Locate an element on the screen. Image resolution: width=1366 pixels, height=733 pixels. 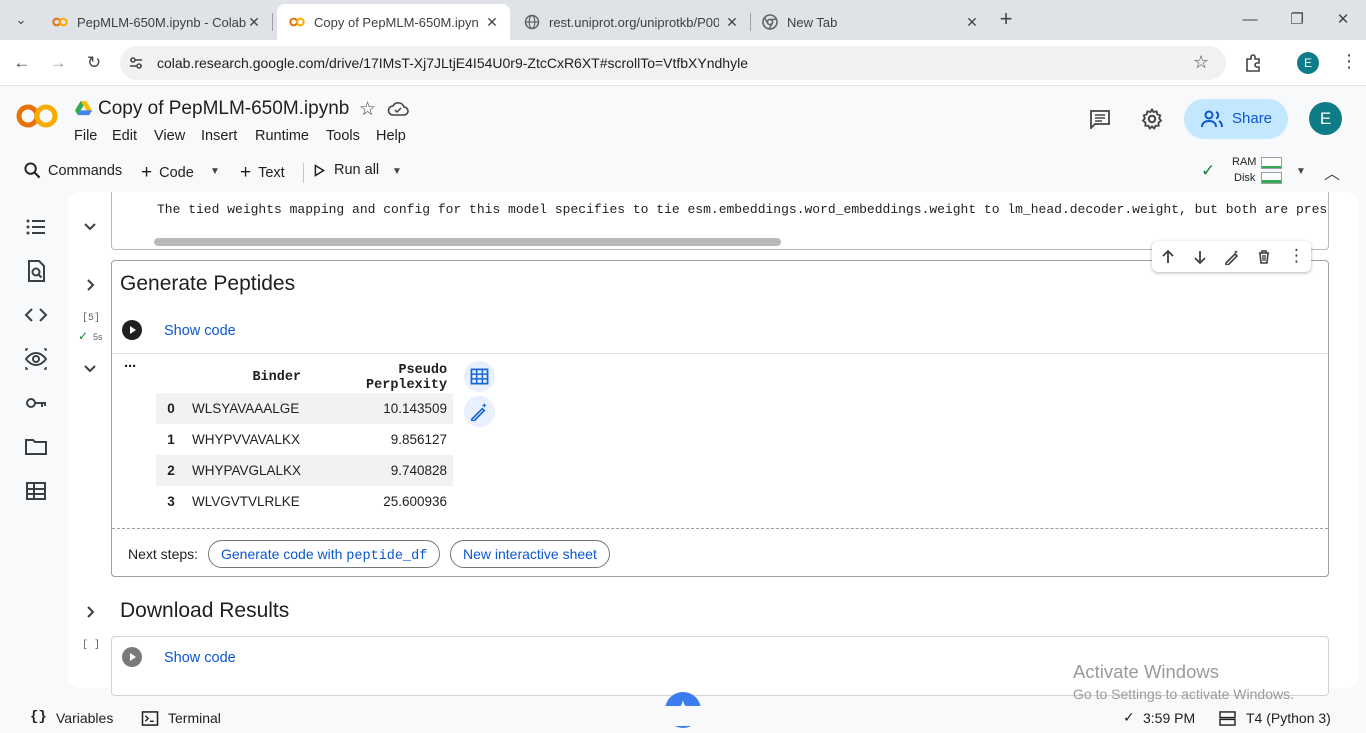
bookmark-star-icon: ☆ is located at coordinates (1201, 62).